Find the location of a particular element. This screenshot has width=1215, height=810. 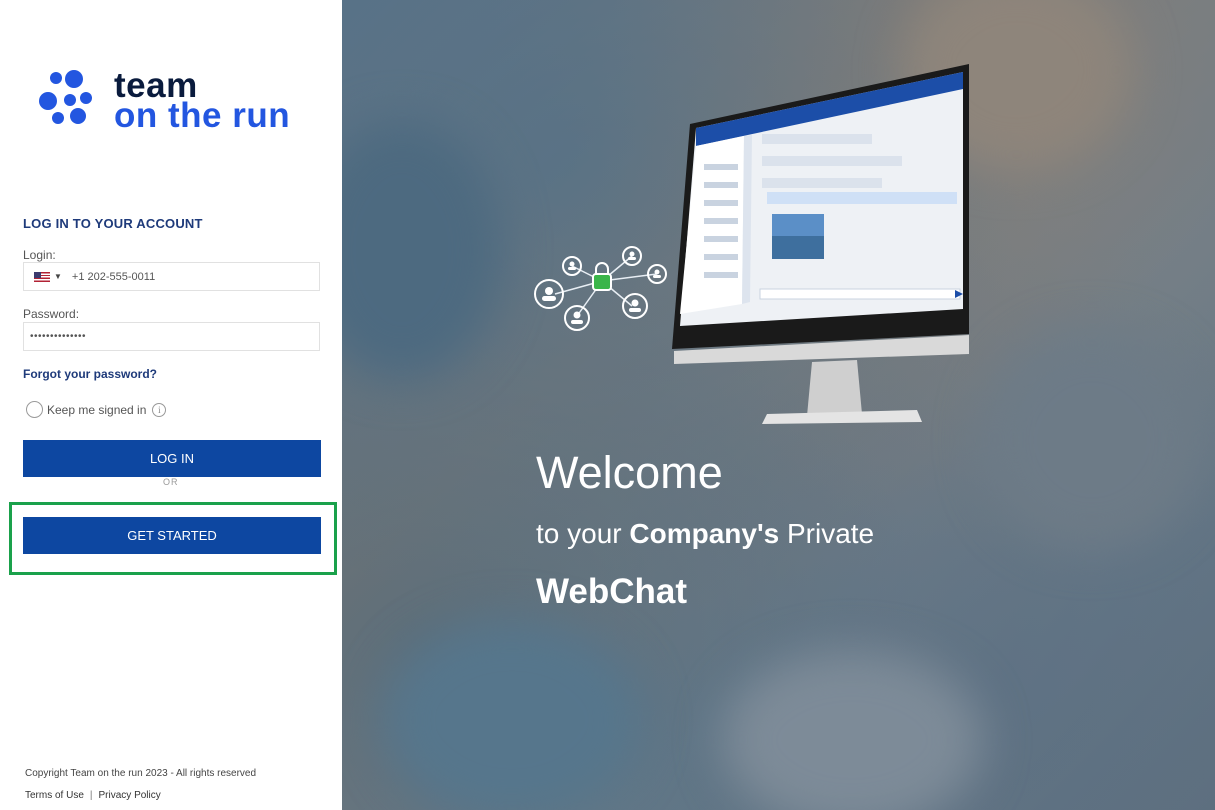

forgot-password-link: Forgot your password? is located at coordinates (90, 374).